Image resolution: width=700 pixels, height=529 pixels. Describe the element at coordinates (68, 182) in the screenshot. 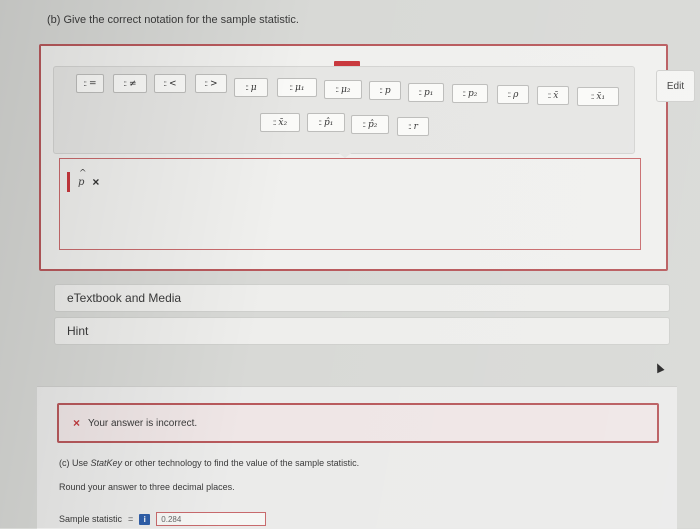

I see `answer-marker` at that location.